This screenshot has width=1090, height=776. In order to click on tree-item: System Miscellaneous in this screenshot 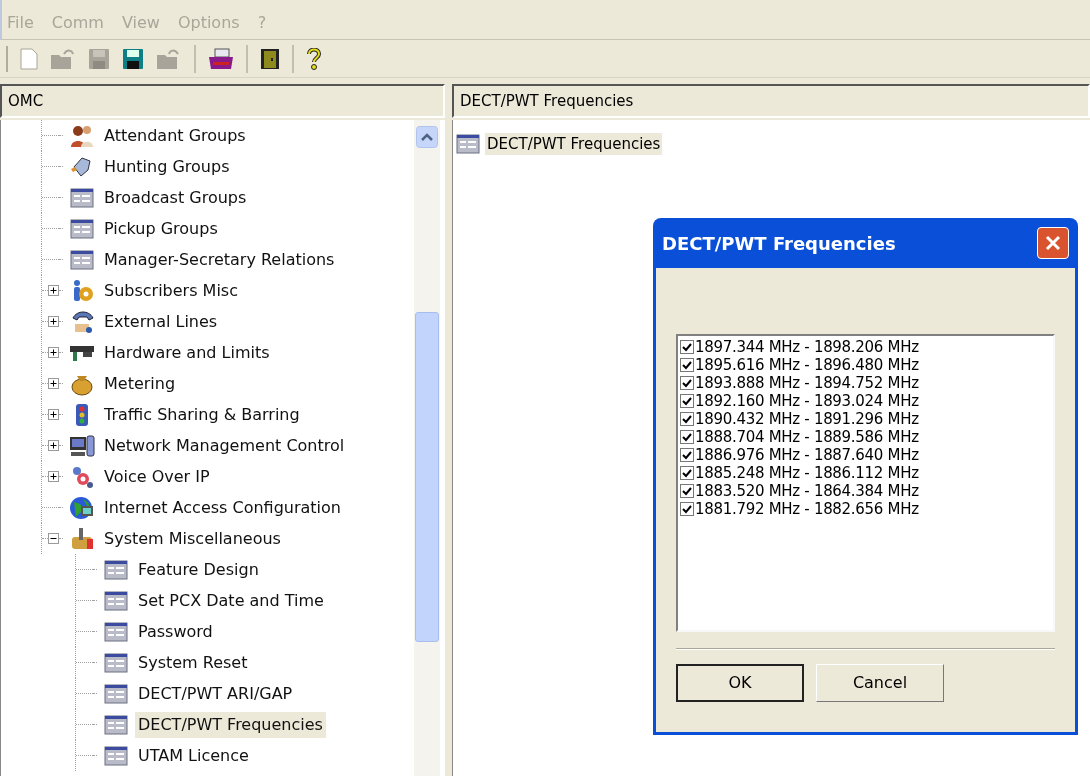, I will do `click(192, 538)`.